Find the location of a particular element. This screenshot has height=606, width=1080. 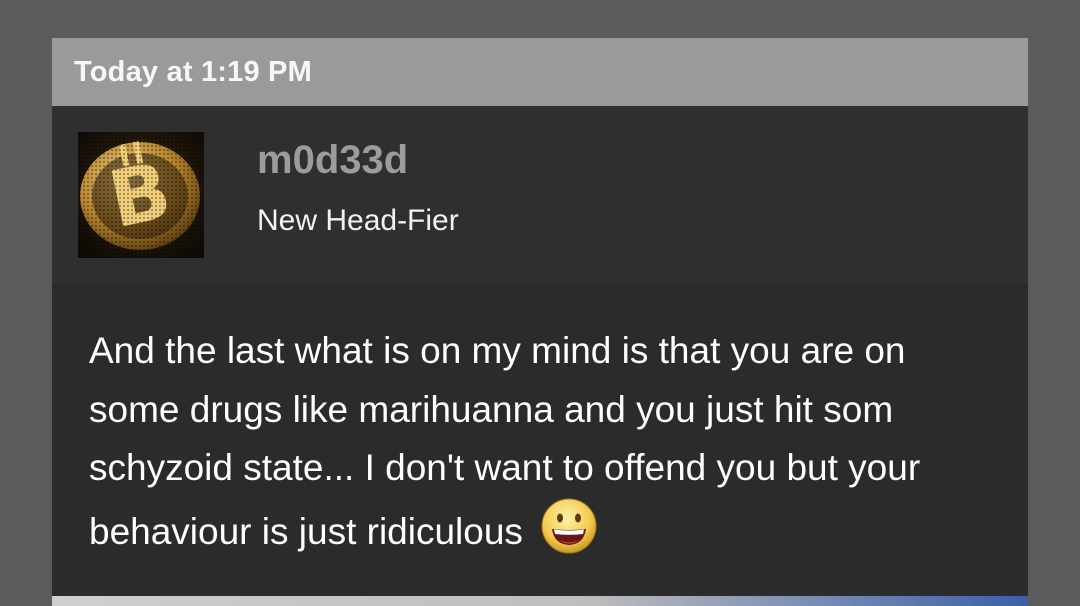

post-timestamp-bar: Today at 1:19 PM is located at coordinates (540, 72).